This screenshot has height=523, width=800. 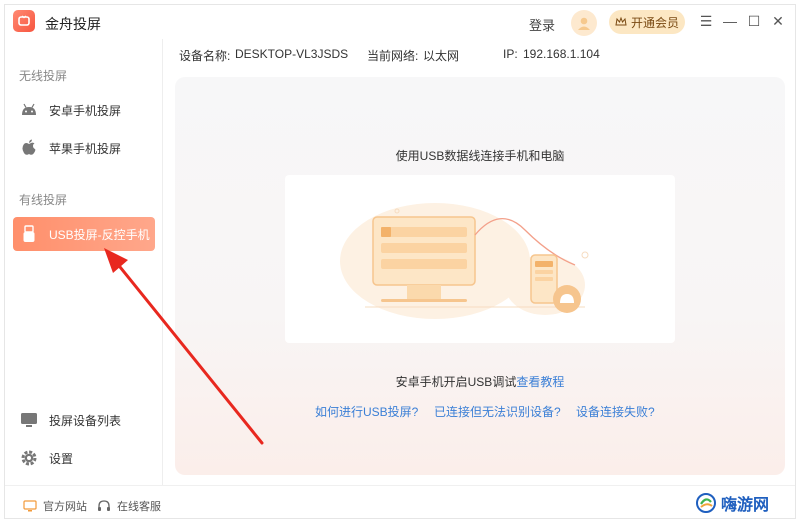 What do you see at coordinates (400, 501) in the screenshot?
I see `footer-bar: 官方网站 在线客服` at bounding box center [400, 501].